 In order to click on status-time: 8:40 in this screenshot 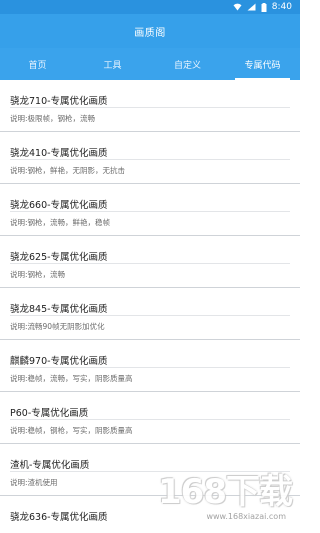, I will do `click(281, 7)`.